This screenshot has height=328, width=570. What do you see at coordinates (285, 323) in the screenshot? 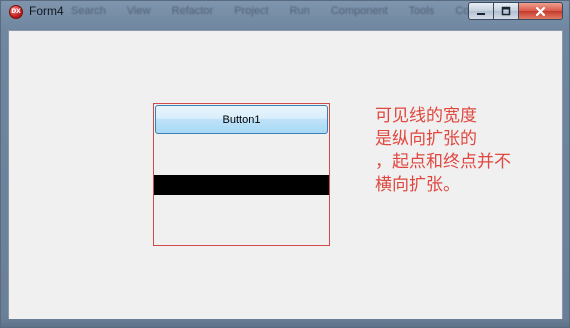
I see `window-bottom-edge` at bounding box center [285, 323].